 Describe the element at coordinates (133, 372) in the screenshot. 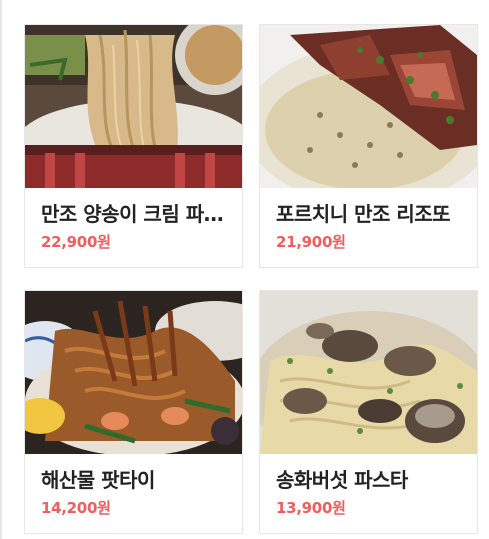

I see `padthai-photo` at that location.